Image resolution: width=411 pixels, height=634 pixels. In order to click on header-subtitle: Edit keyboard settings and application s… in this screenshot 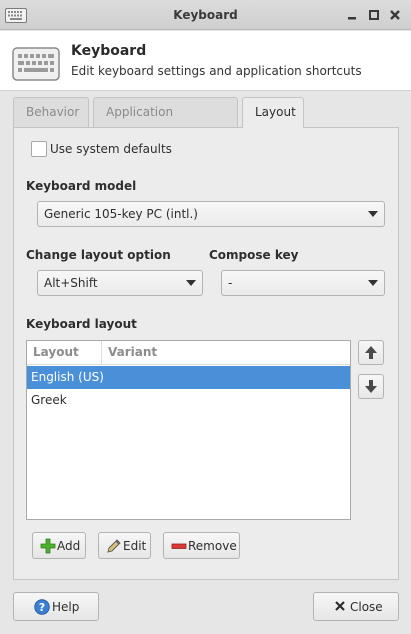, I will do `click(216, 71)`.